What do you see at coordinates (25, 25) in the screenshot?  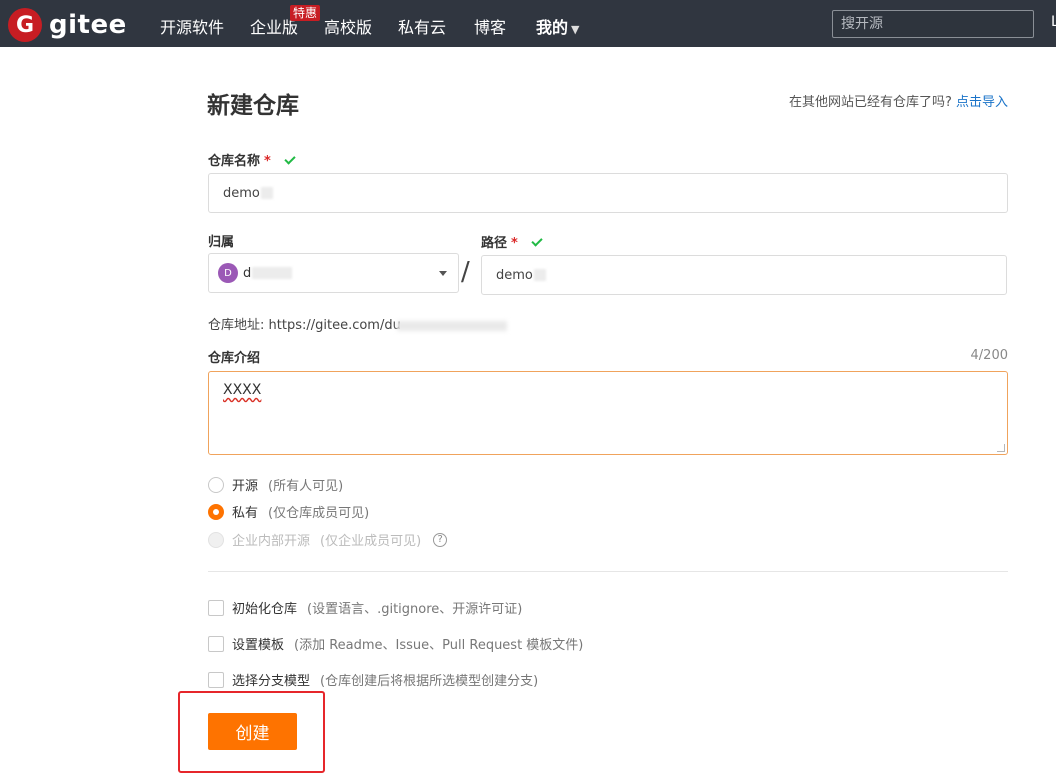 I see `gitee-logo-icon: G` at bounding box center [25, 25].